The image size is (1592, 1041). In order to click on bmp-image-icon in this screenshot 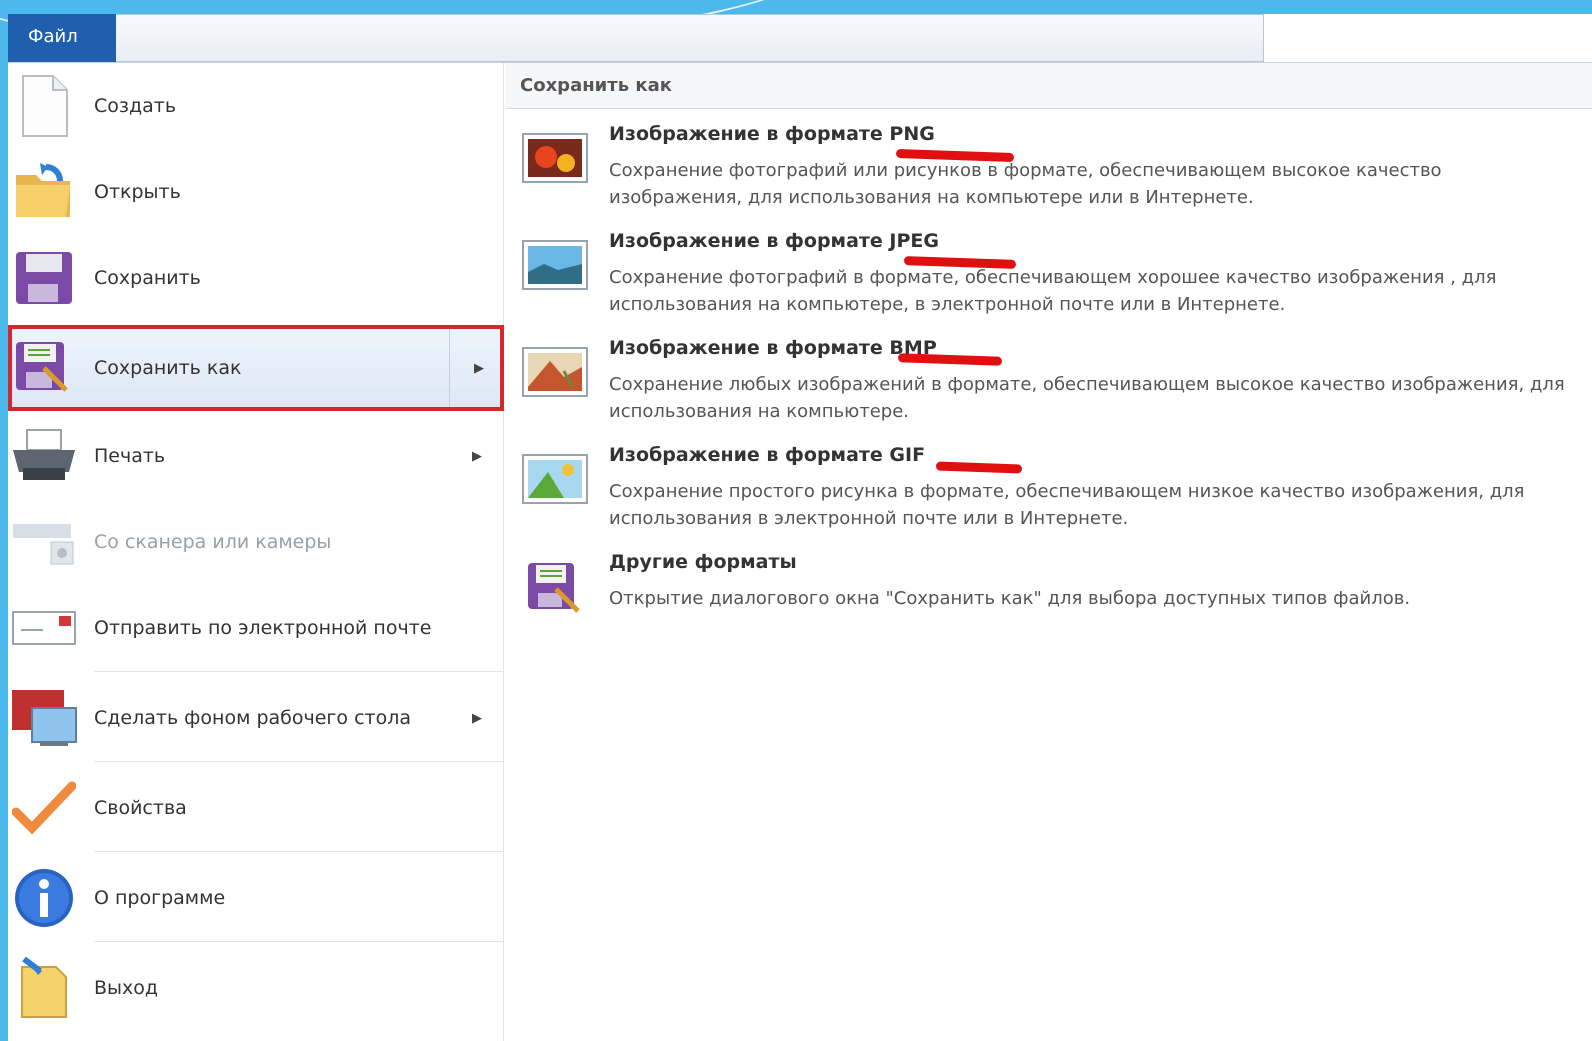, I will do `click(555, 372)`.